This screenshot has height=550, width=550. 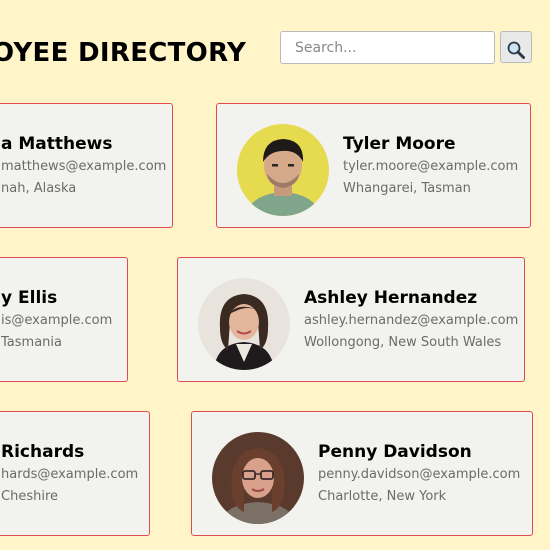 I want to click on employee-email: penny.davidson@example.com, so click(x=419, y=474).